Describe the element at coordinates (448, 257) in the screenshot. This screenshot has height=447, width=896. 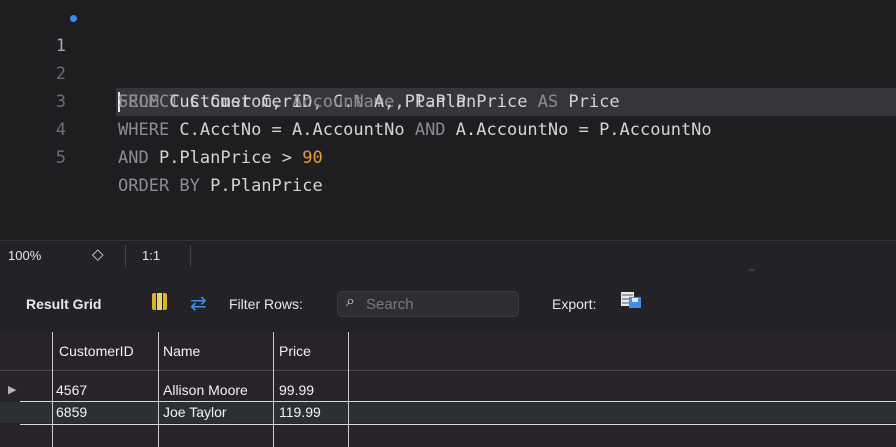
I see `editor-status-bar: 100% ◇ 1:1` at that location.